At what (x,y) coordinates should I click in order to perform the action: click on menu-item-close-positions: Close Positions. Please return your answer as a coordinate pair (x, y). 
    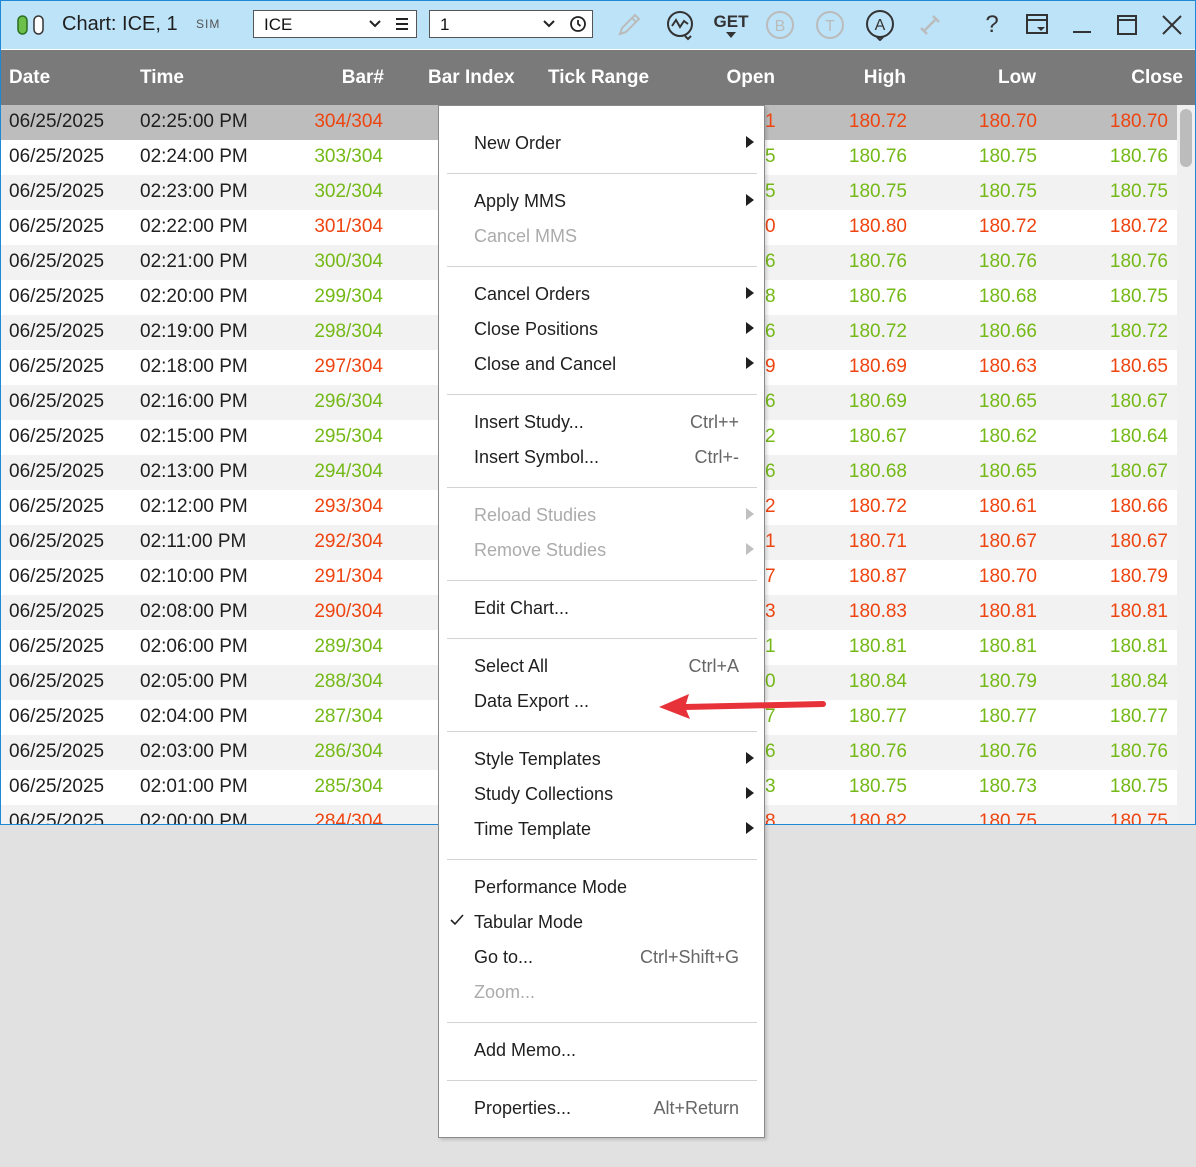
    Looking at the image, I should click on (601, 330).